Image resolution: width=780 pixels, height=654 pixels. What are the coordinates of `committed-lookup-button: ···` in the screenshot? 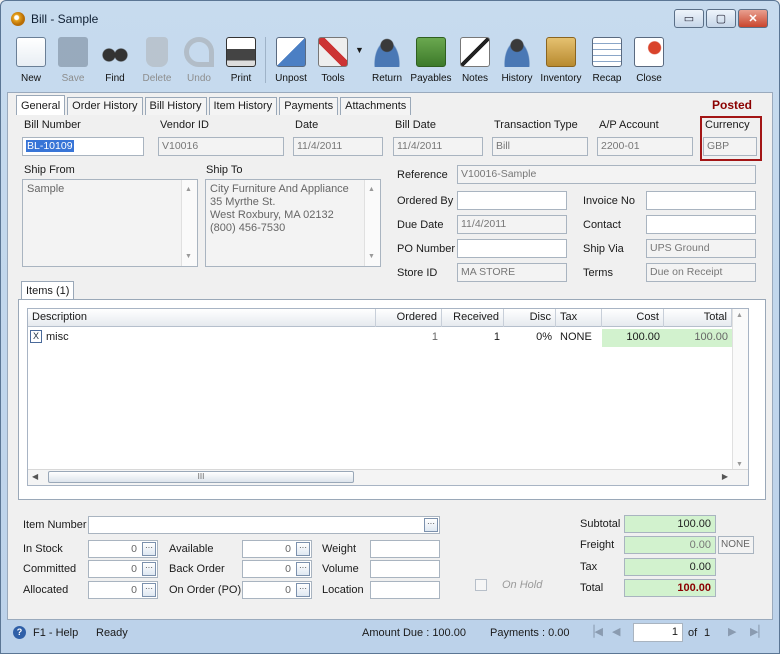 It's located at (149, 569).